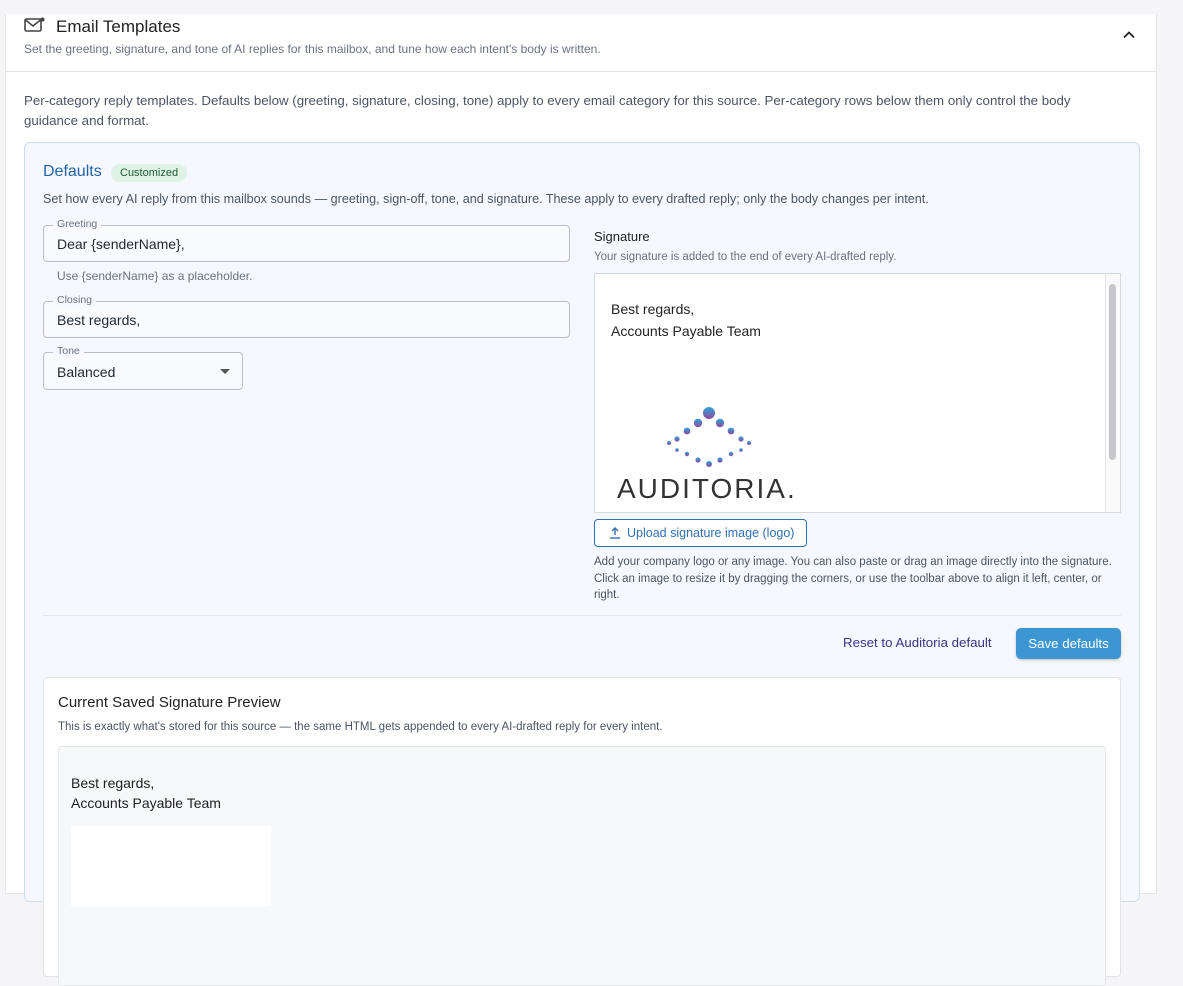 This screenshot has height=986, width=1183. Describe the element at coordinates (1068, 643) in the screenshot. I see `save-defaults-button: Save defaults` at that location.